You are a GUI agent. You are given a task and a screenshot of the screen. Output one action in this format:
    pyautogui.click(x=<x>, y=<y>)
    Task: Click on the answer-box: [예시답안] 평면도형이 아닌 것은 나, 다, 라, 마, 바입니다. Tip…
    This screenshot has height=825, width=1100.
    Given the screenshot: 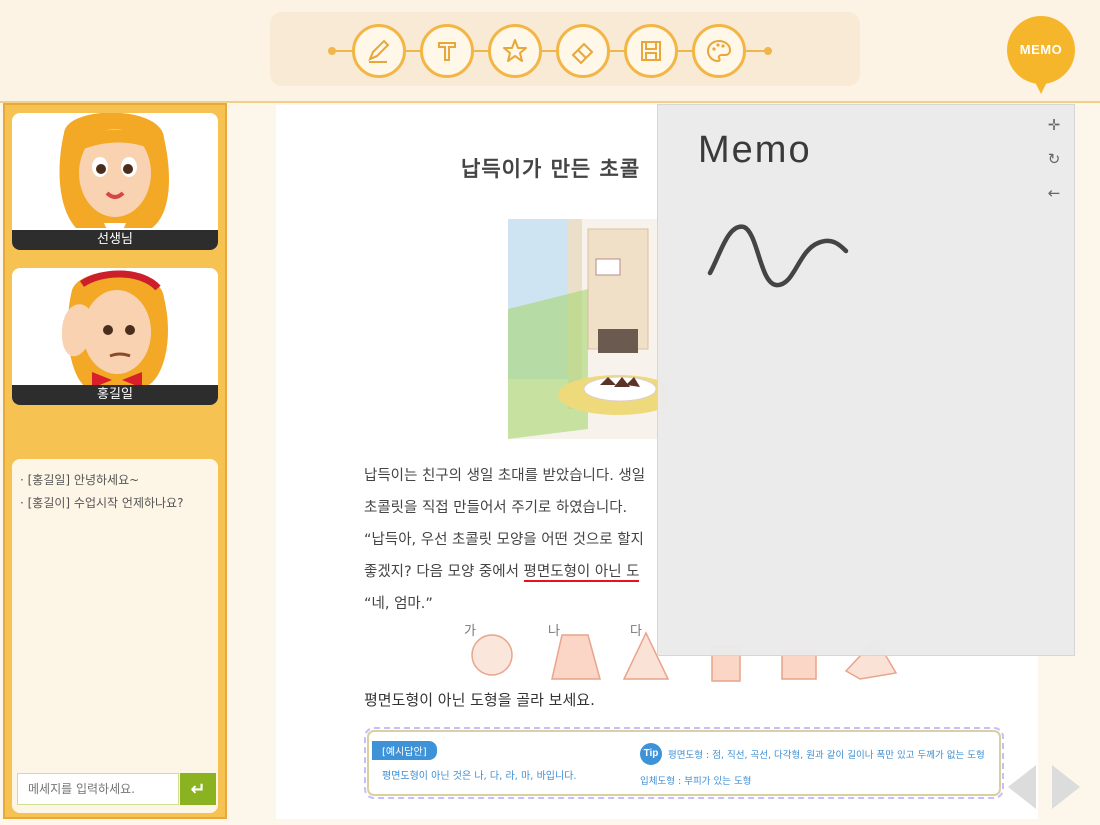 What is the action you would take?
    pyautogui.click(x=684, y=763)
    